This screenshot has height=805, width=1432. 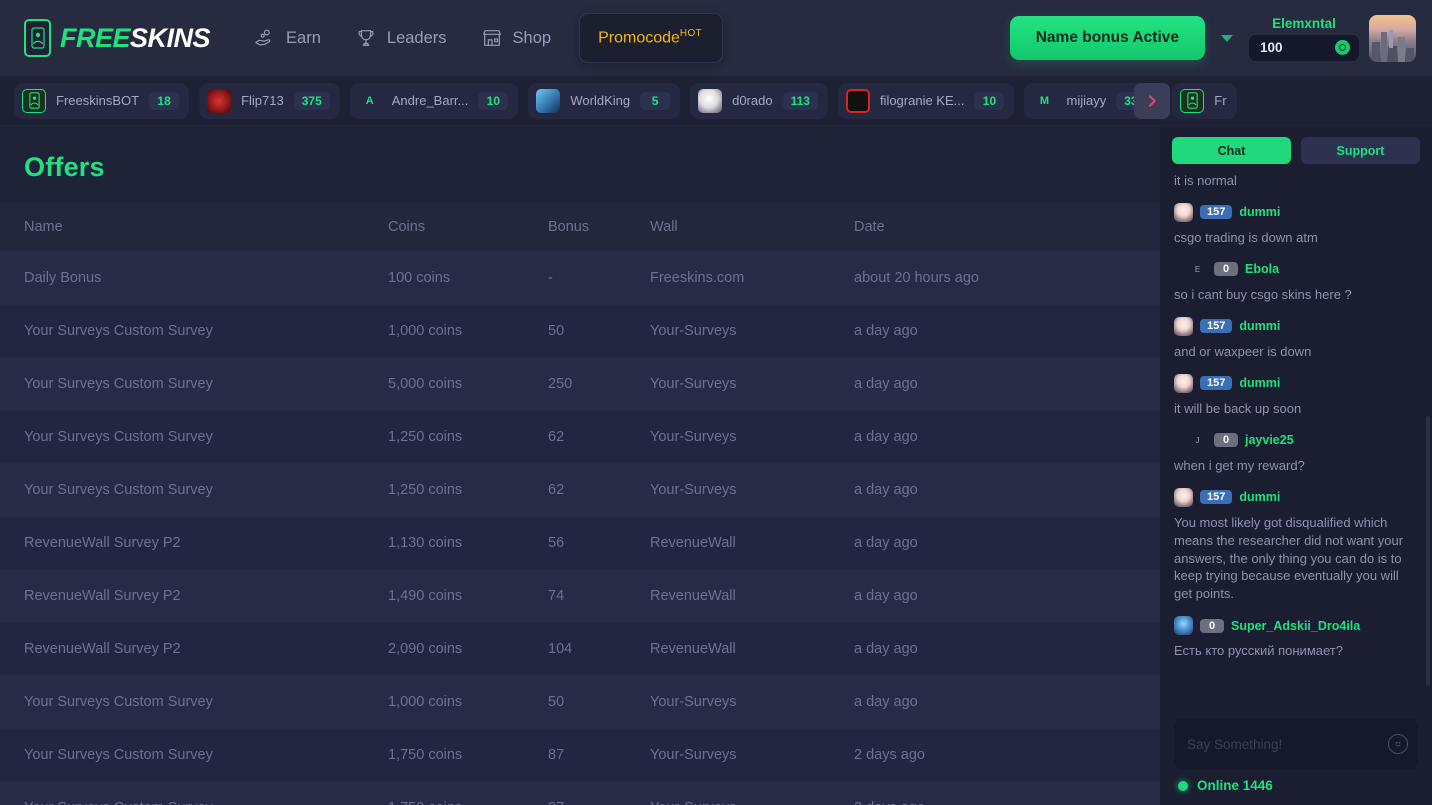 What do you see at coordinates (1086, 100) in the screenshot?
I see `ticker-username: mijiayy` at bounding box center [1086, 100].